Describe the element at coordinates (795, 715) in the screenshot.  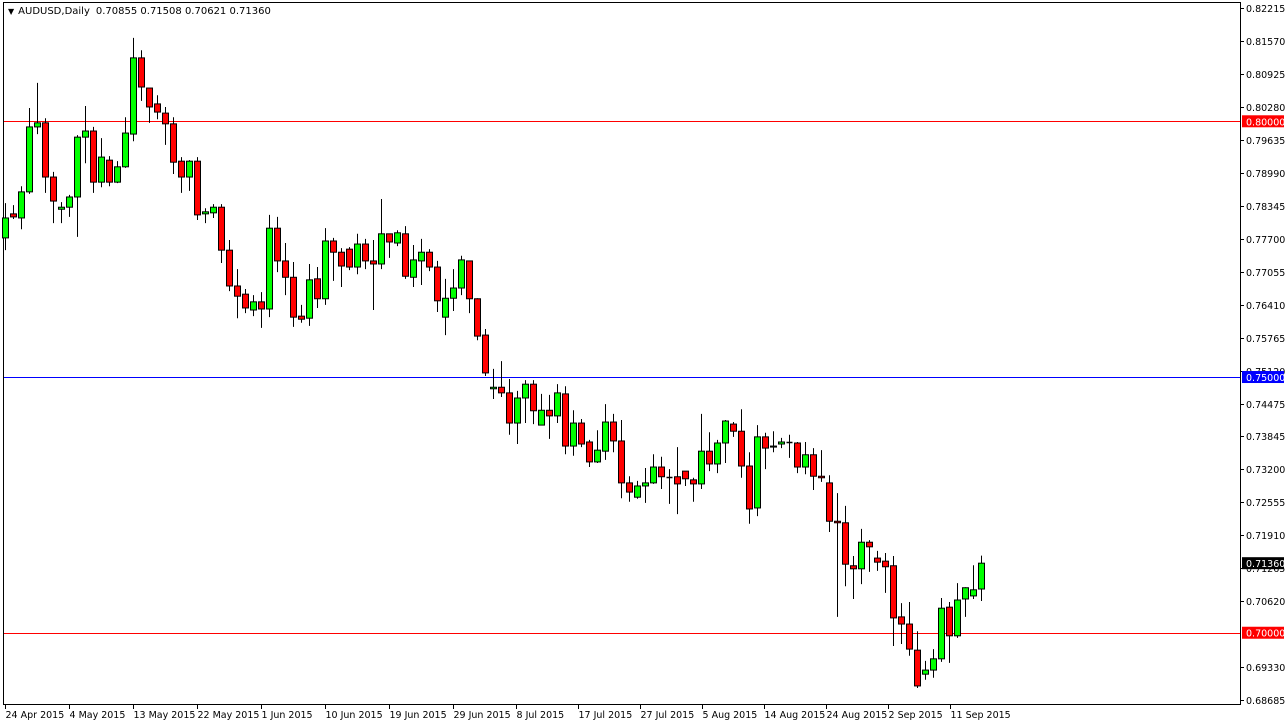
I see `date-tick-label: 14 Aug 2015` at that location.